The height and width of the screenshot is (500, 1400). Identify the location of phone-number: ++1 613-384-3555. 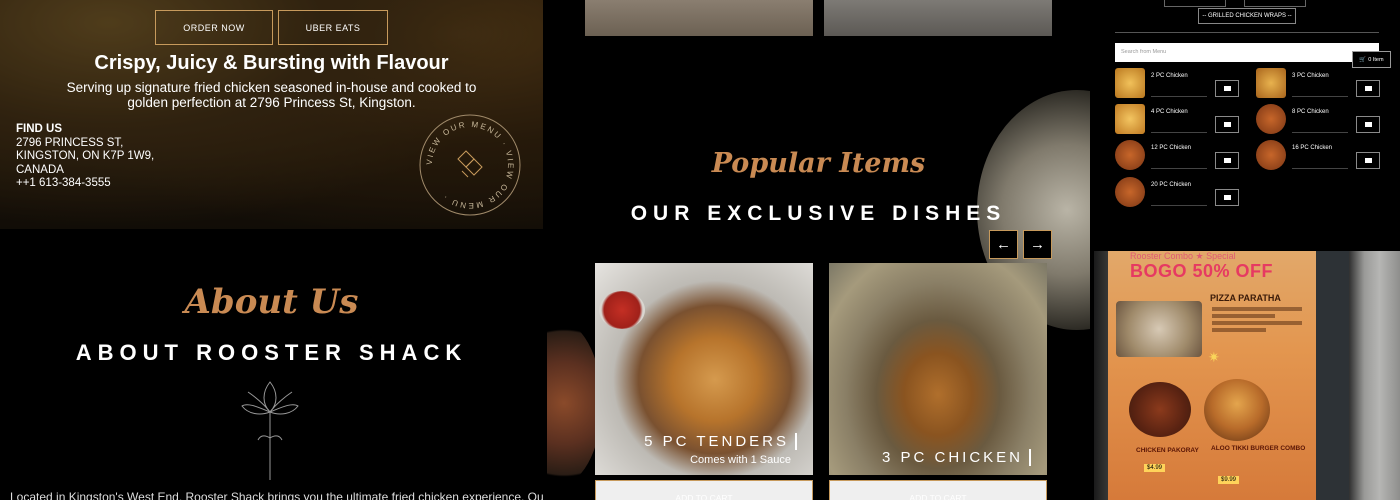
(85, 184).